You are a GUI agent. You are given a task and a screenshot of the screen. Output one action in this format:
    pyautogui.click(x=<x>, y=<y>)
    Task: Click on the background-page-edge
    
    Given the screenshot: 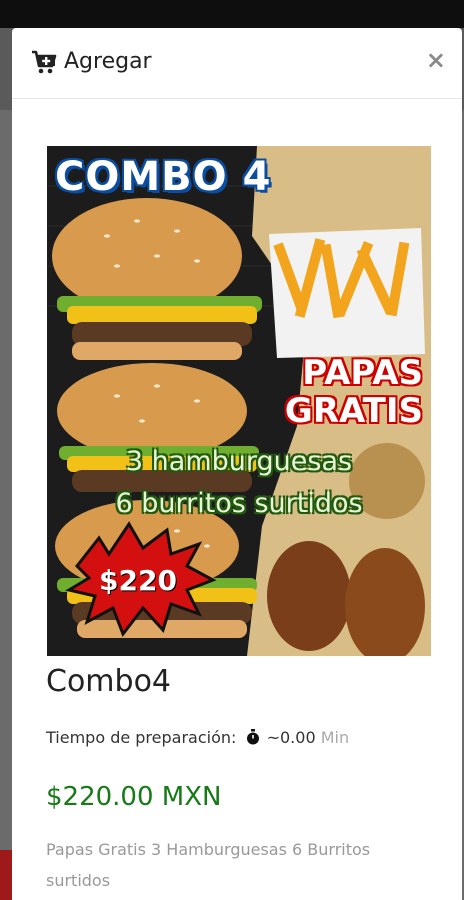 What is the action you would take?
    pyautogui.click(x=6, y=505)
    